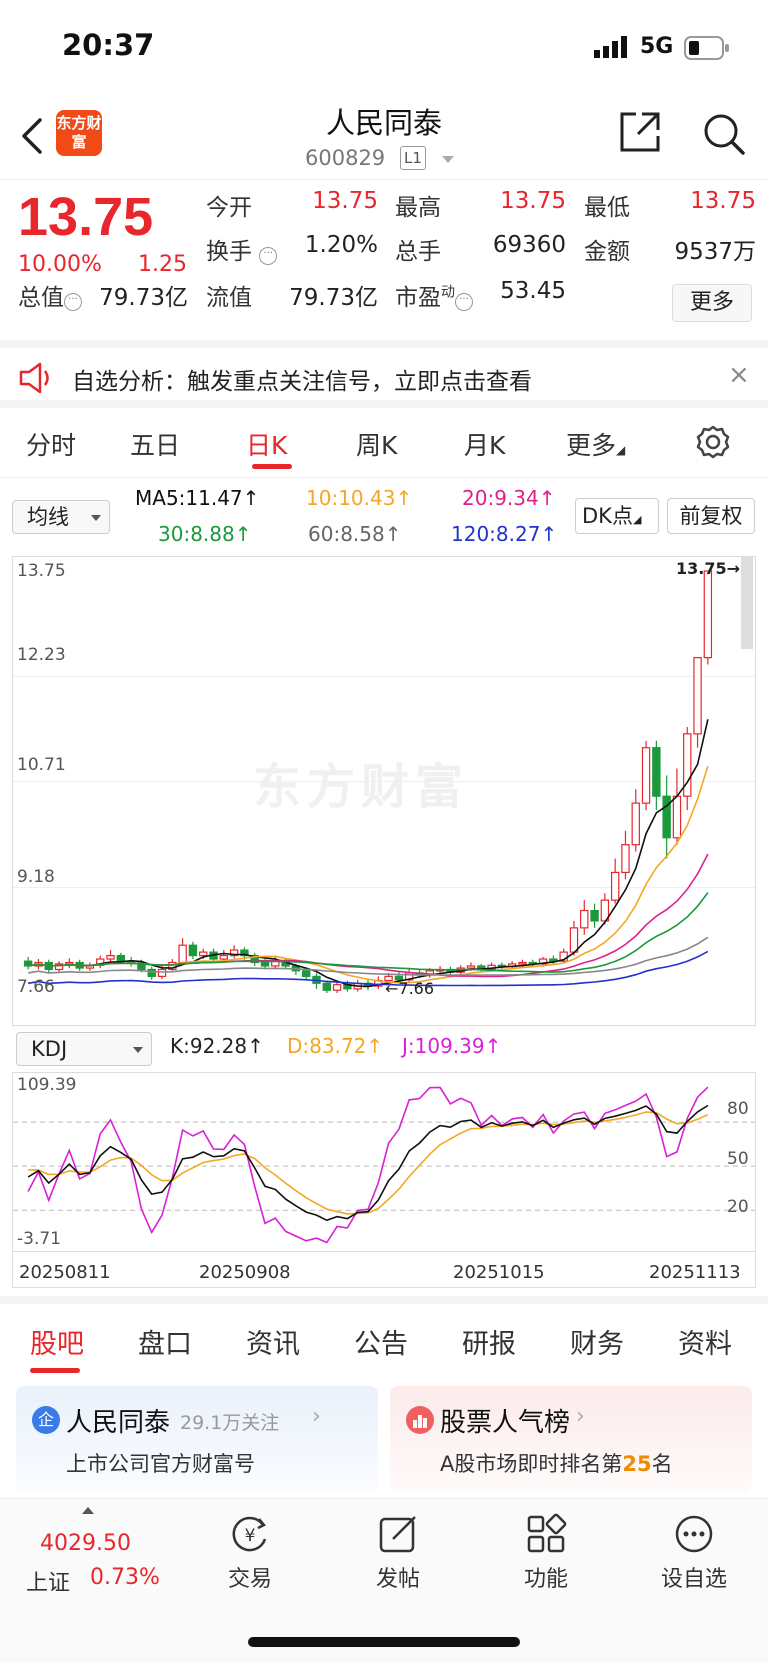 The image size is (768, 1663). I want to click on y-tick-label: 13.75, so click(41, 571).